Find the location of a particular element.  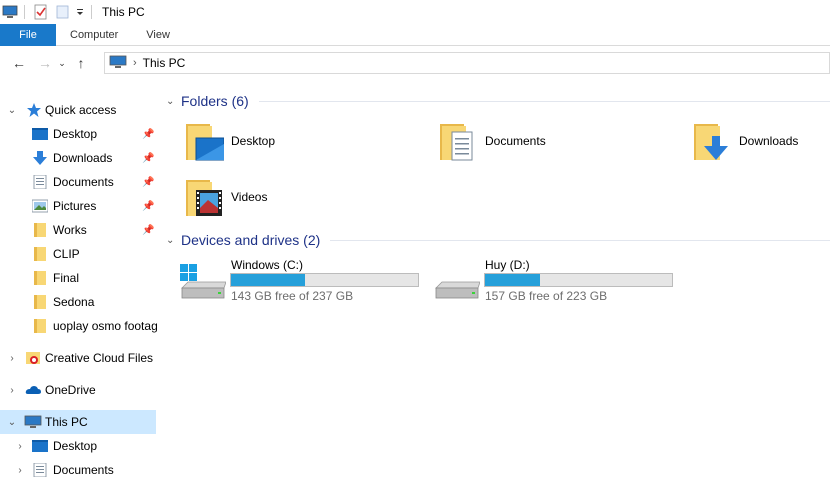

folders-group-header: ⌄ Folders (6) is located at coordinates (495, 101).